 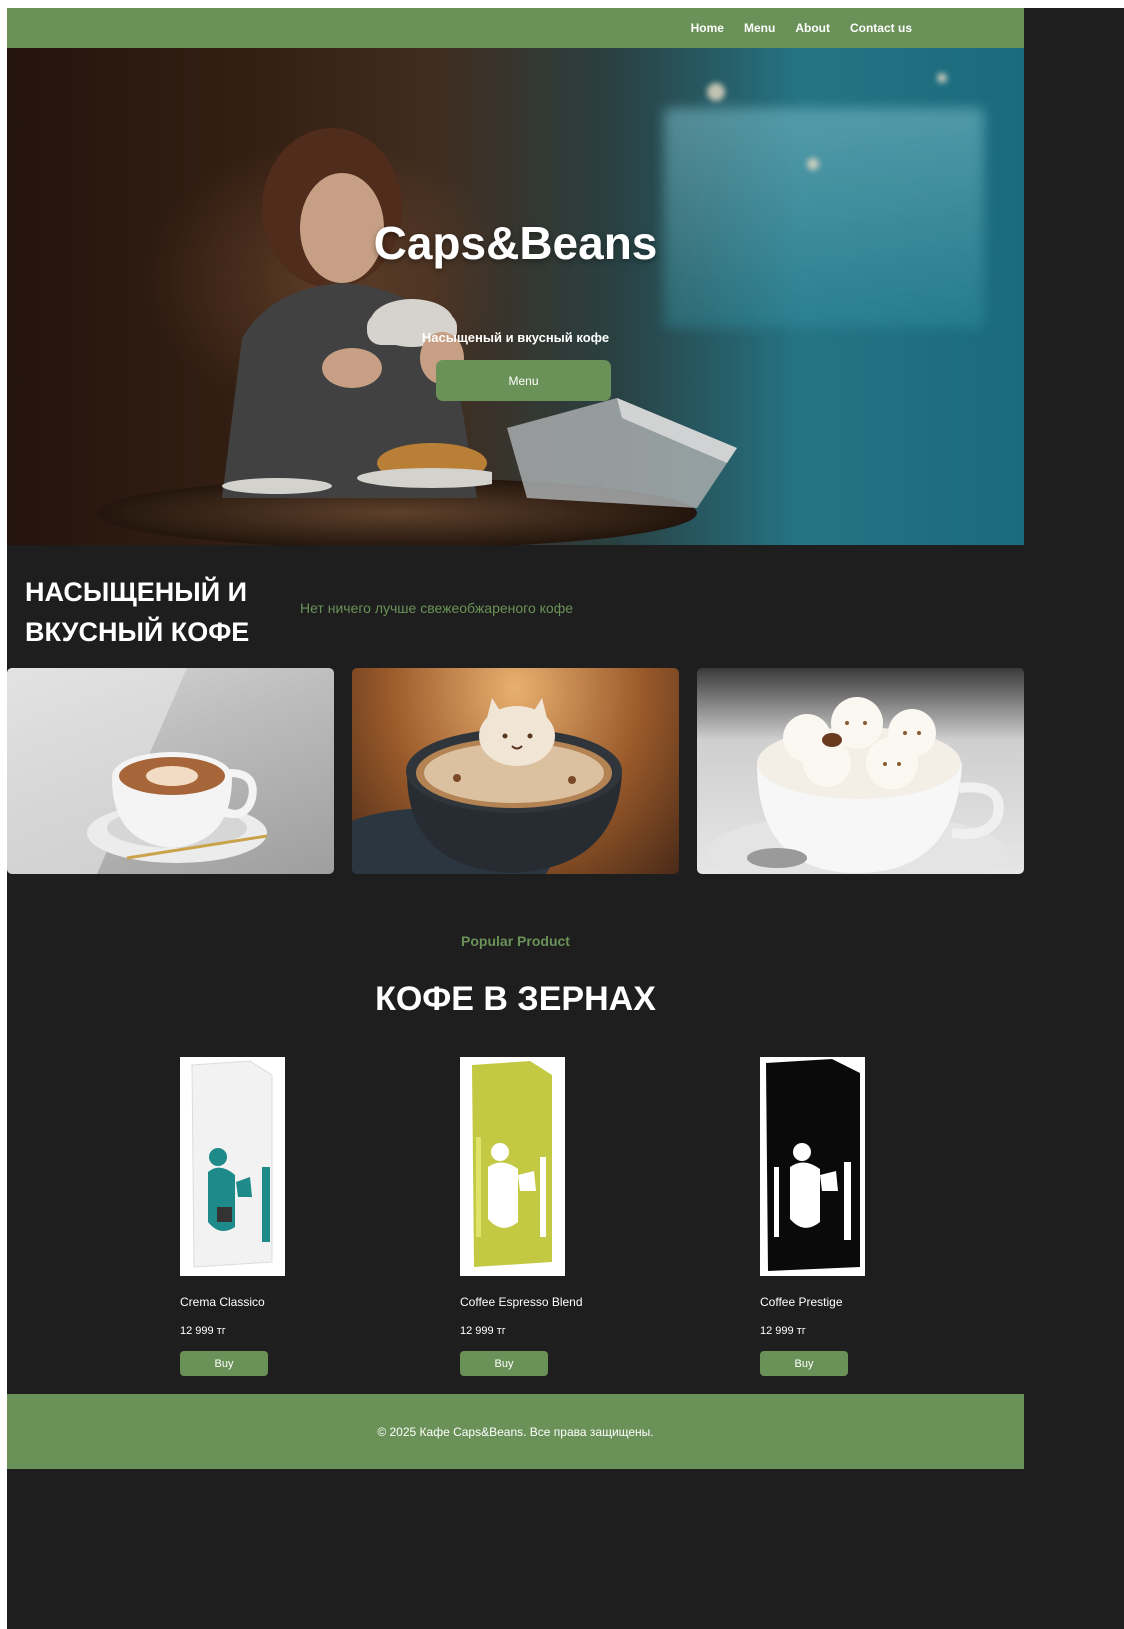 What do you see at coordinates (437, 608) in the screenshot?
I see `intro-tagline: Нет ничего лучше свежеобжареного кофе` at bounding box center [437, 608].